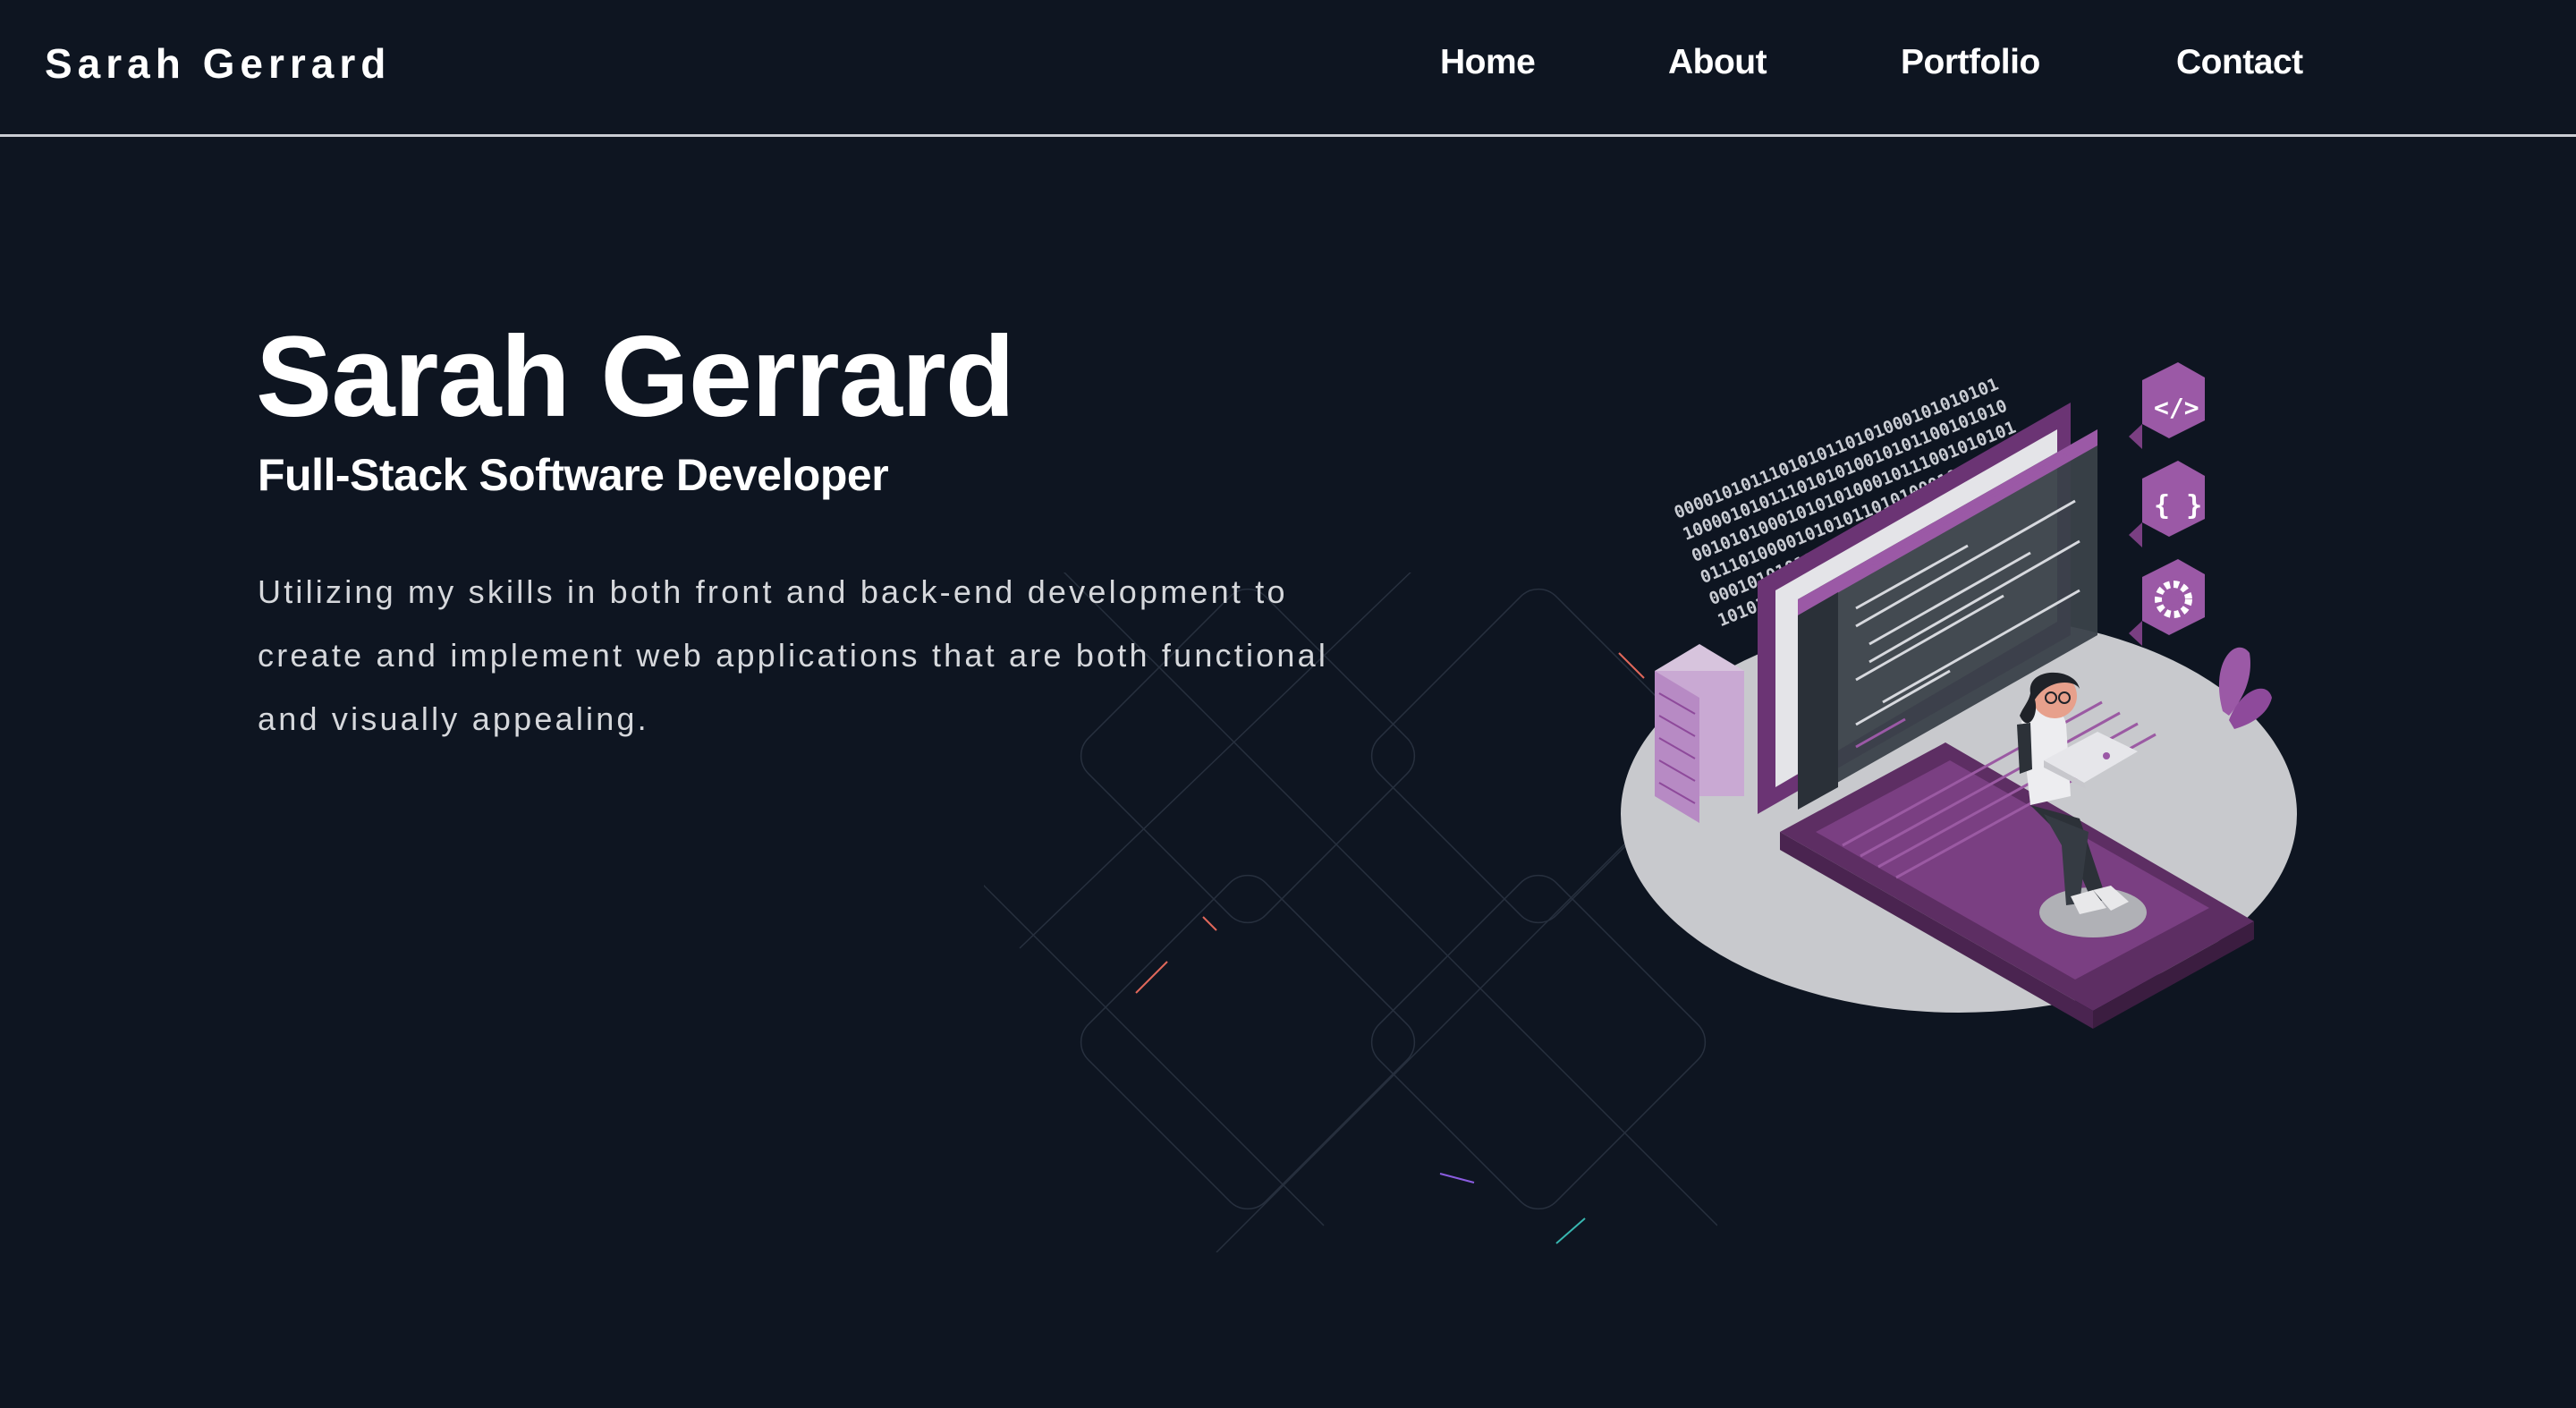 The image size is (2576, 1408). I want to click on gear-icon, so click(2167, 603).